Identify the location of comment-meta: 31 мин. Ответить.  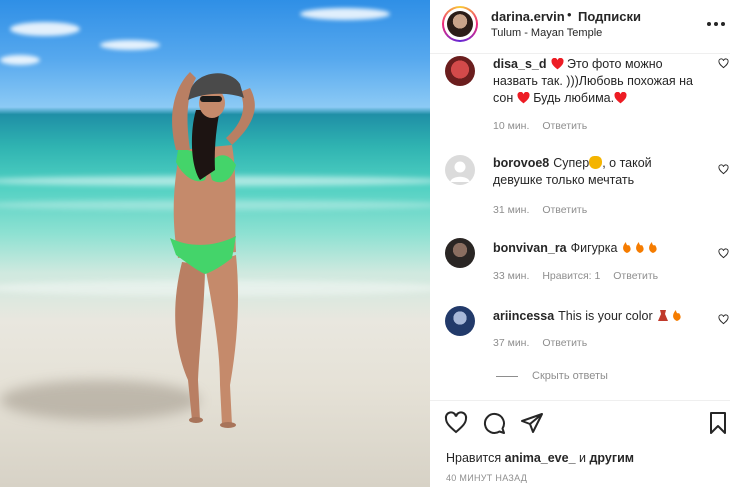
(545, 210).